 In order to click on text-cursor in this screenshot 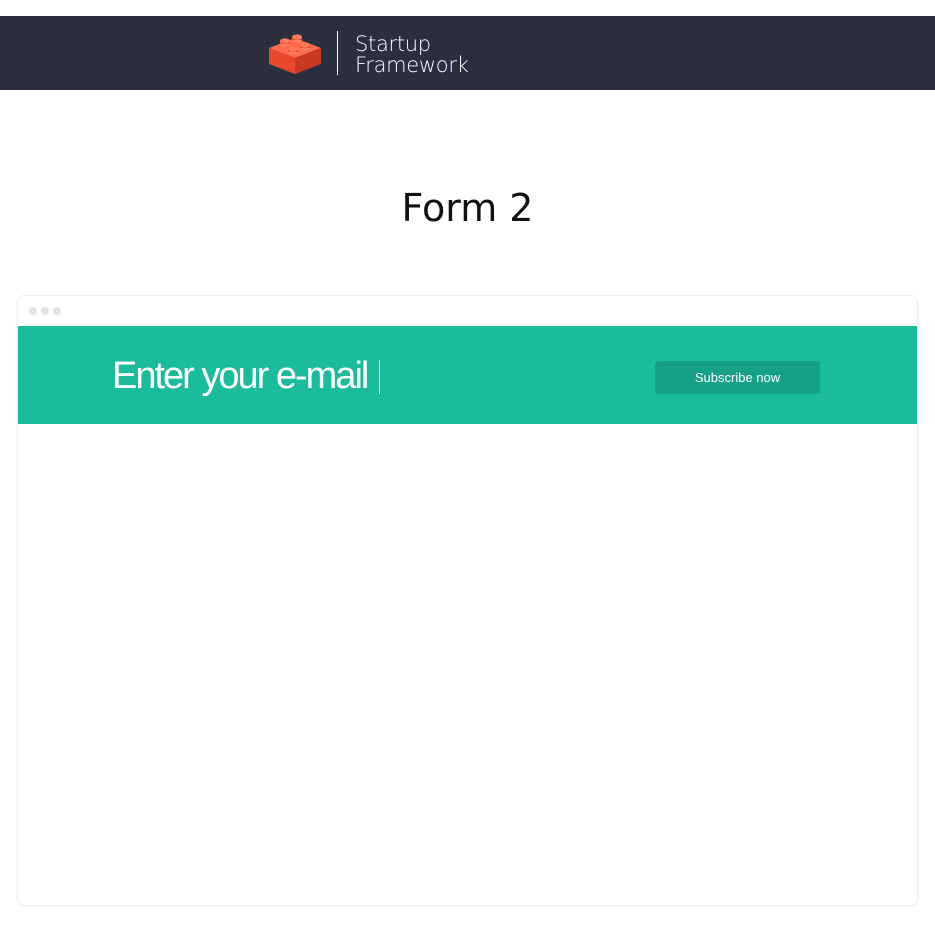, I will do `click(379, 377)`.